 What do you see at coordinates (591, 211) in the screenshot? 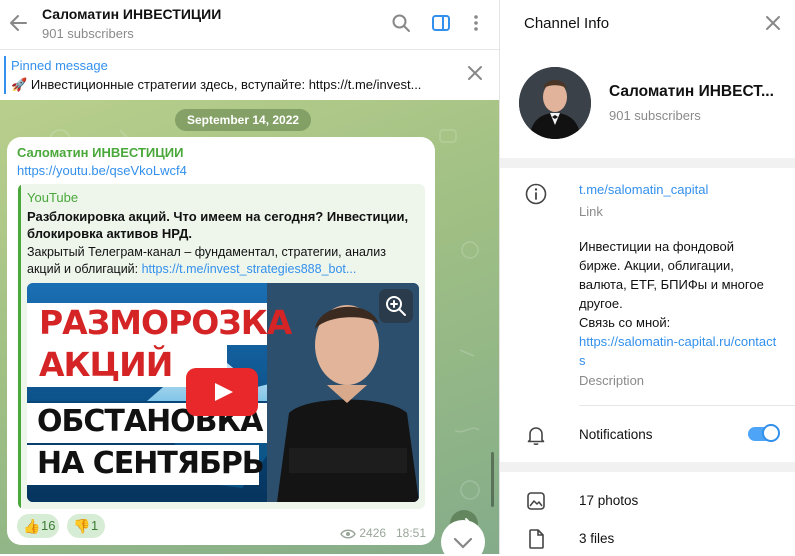
I see `link-label: Link` at bounding box center [591, 211].